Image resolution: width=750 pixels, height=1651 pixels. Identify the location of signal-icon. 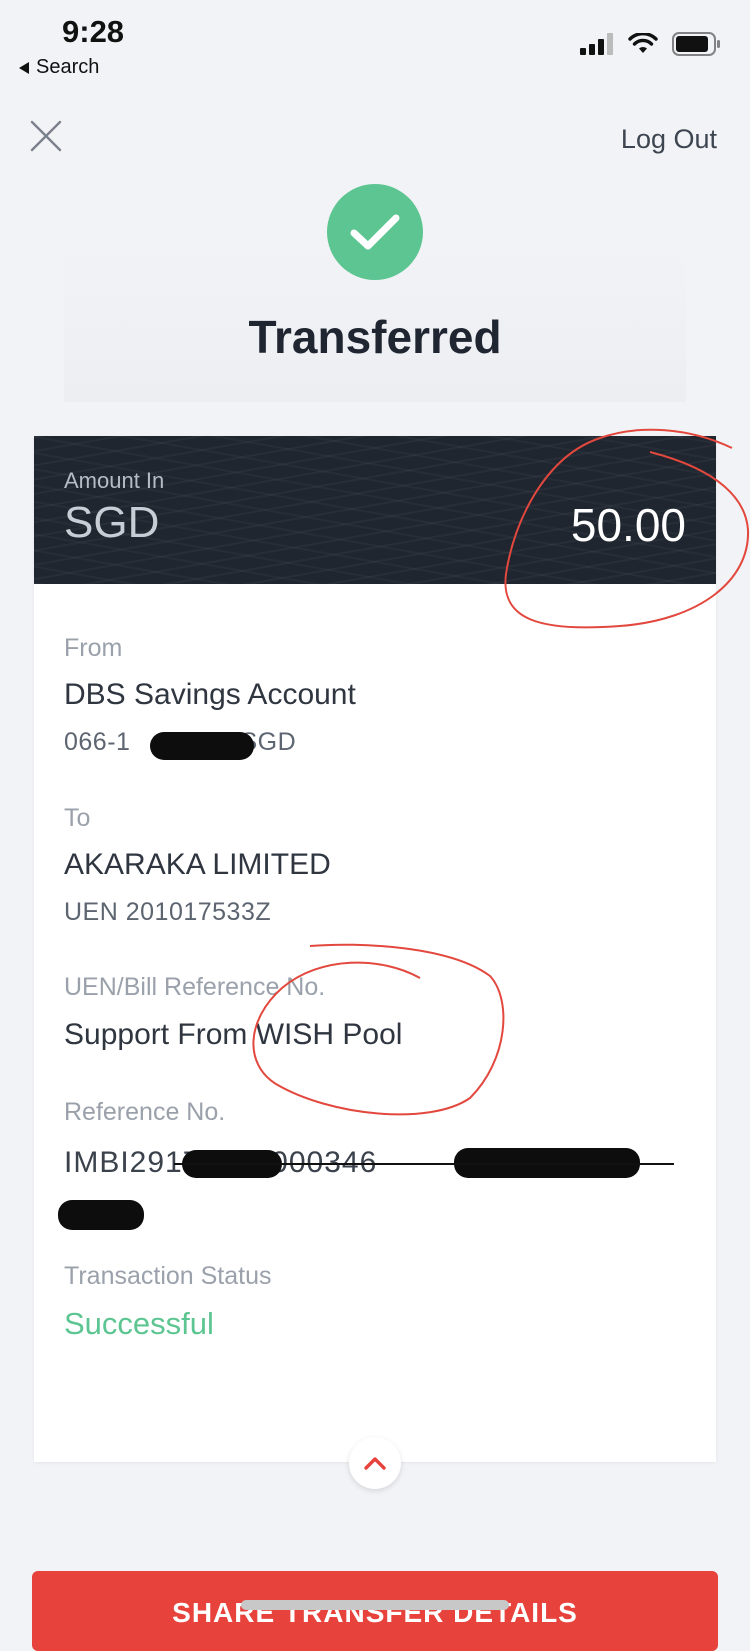
(596, 44).